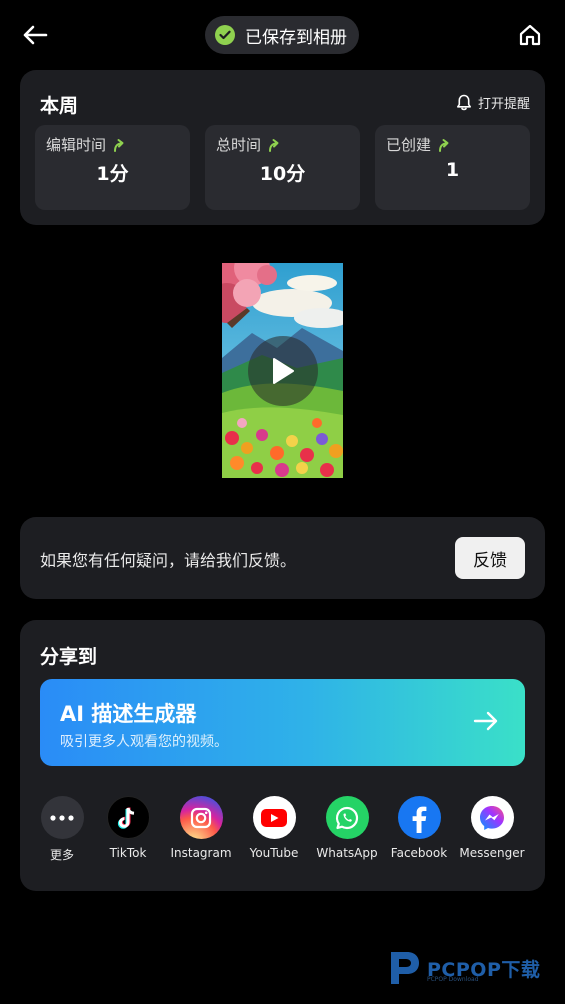  I want to click on reminder-toggle: 打开提醒, so click(493, 102).